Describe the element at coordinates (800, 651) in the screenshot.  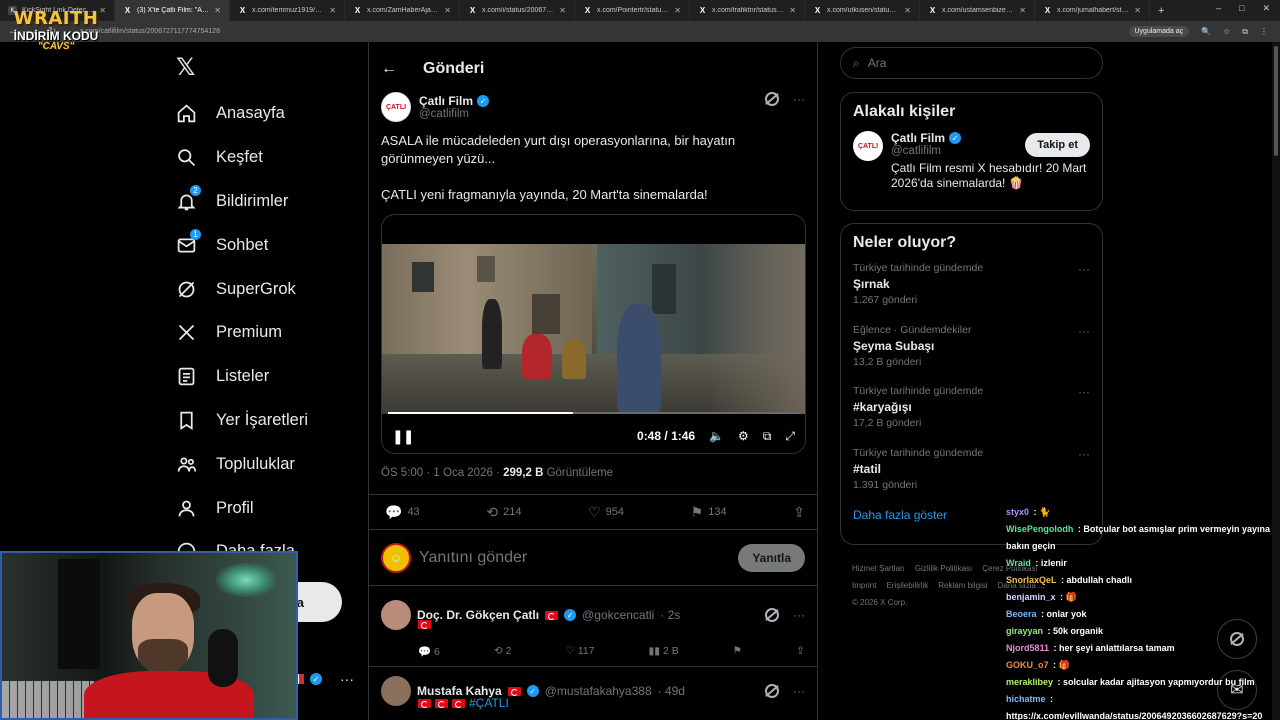
I see `share-icon: ⇪` at that location.